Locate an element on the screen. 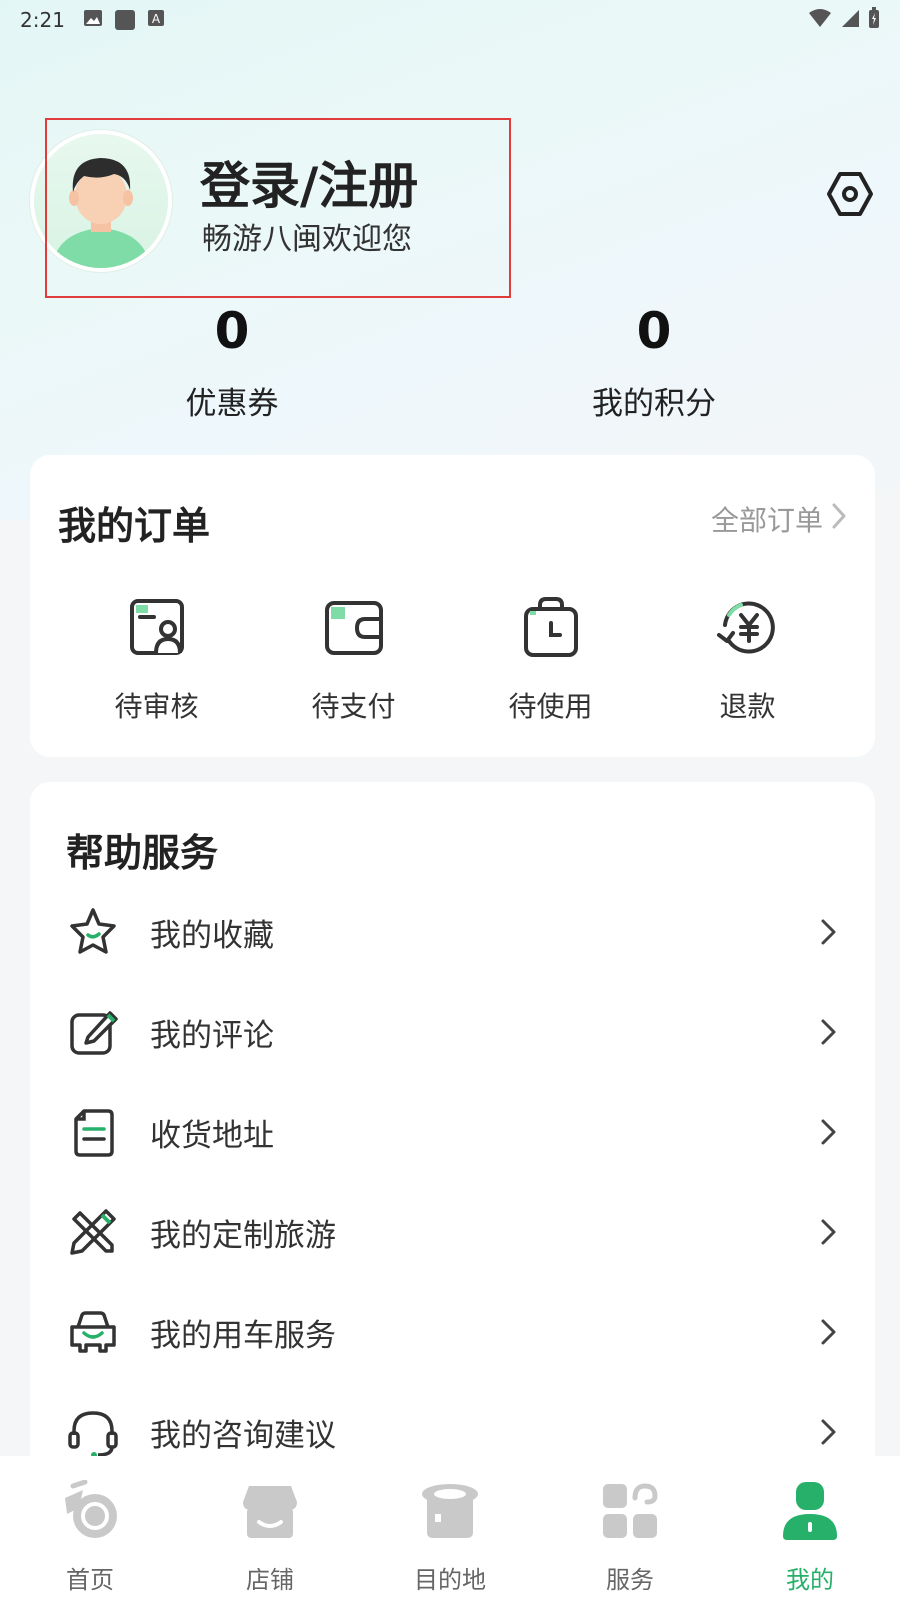 The height and width of the screenshot is (1600, 900). tab-mine: 我的 is located at coordinates (810, 1528).